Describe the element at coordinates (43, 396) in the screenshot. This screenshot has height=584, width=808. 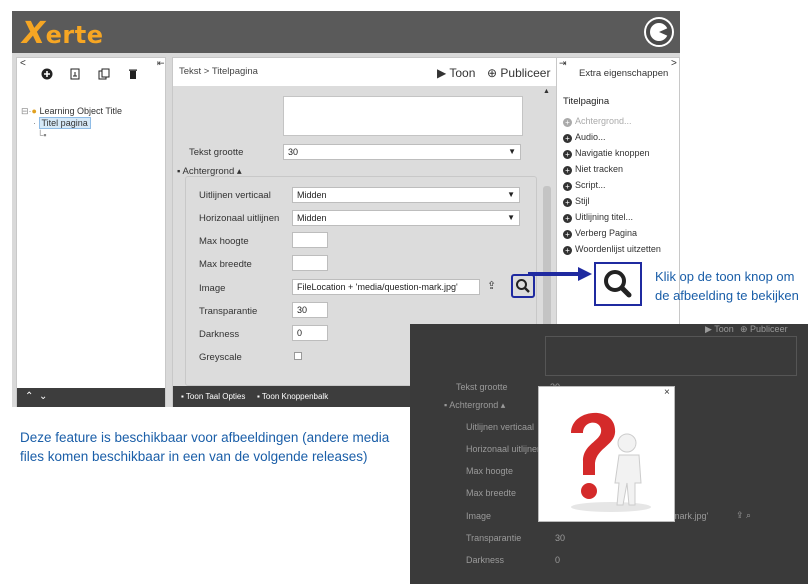
I see `chevron-down-icon: ⌄` at that location.